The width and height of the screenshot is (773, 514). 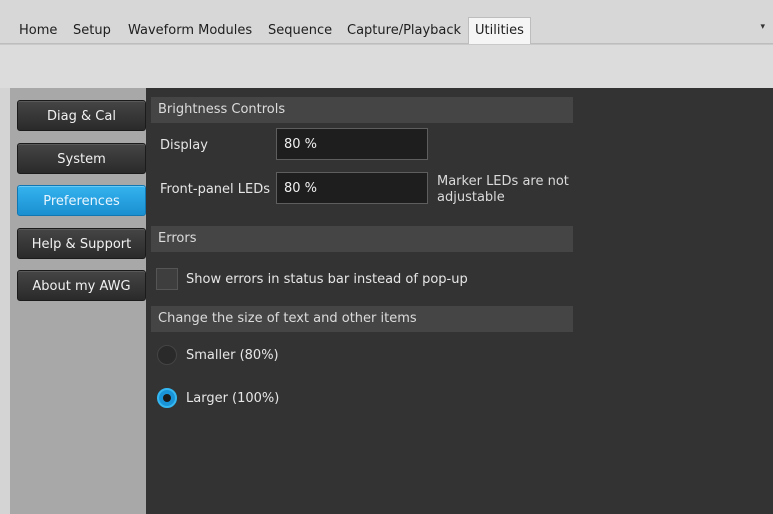 I want to click on menu-setup: Setup, so click(x=92, y=30).